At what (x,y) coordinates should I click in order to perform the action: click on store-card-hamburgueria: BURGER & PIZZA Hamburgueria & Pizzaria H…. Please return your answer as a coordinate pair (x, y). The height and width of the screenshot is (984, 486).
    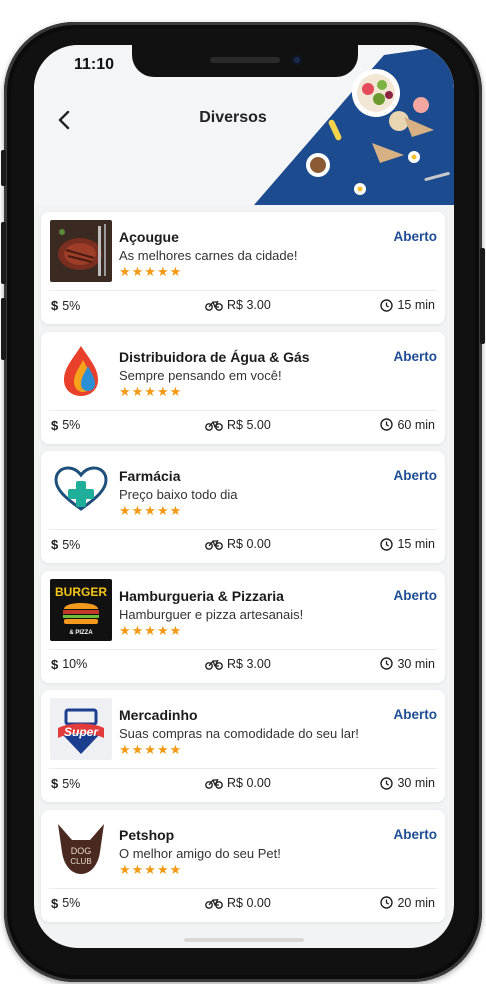
    Looking at the image, I should click on (243, 626).